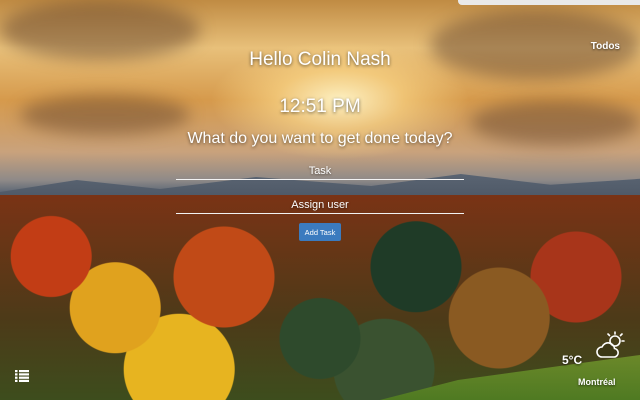 The width and height of the screenshot is (640, 400). Describe the element at coordinates (610, 344) in the screenshot. I see `partly-cloudy-icon` at that location.